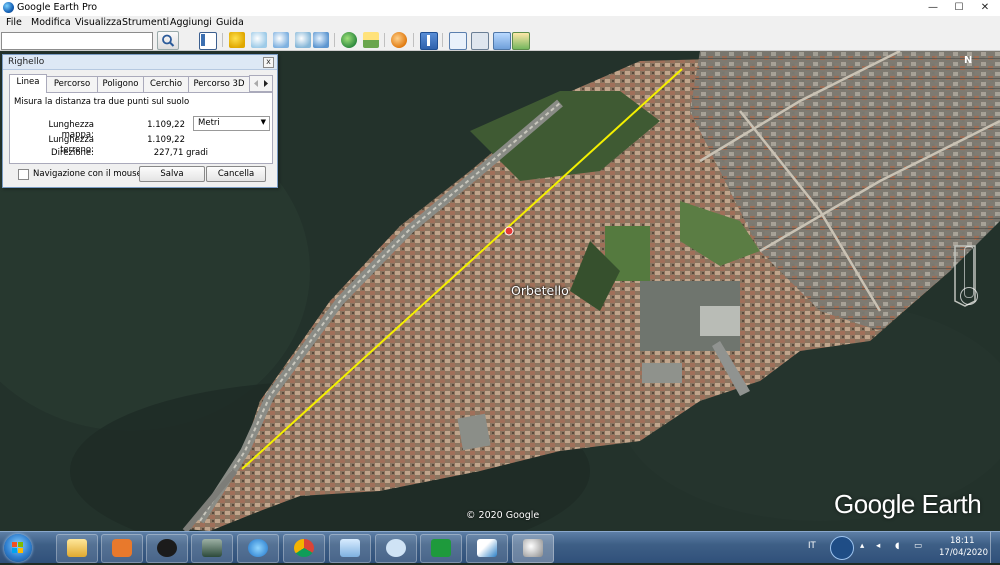 This screenshot has width=1000, height=565. I want to click on taskbar-notes, so click(350, 548).